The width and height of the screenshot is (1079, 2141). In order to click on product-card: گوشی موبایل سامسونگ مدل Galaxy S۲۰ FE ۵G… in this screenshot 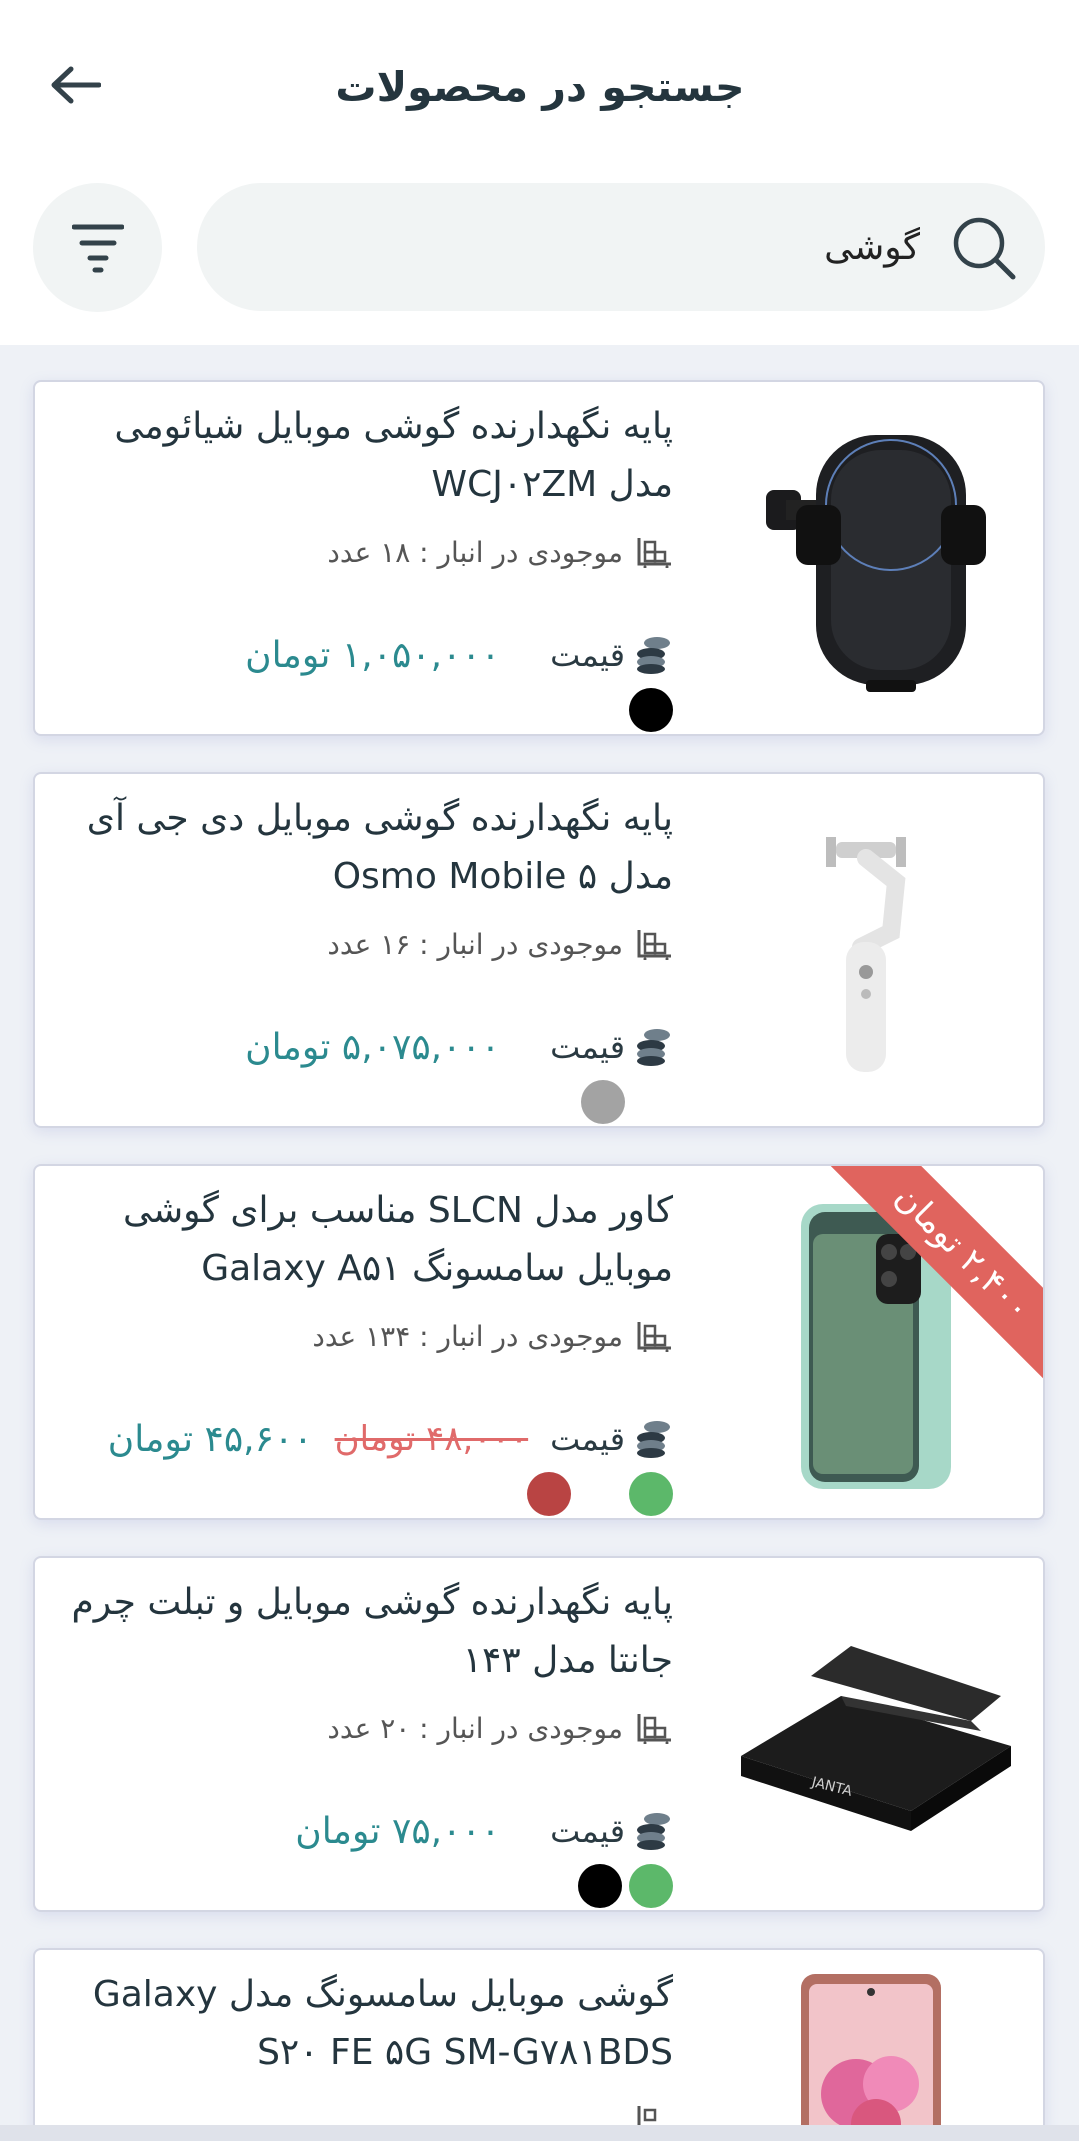, I will do `click(539, 2044)`.